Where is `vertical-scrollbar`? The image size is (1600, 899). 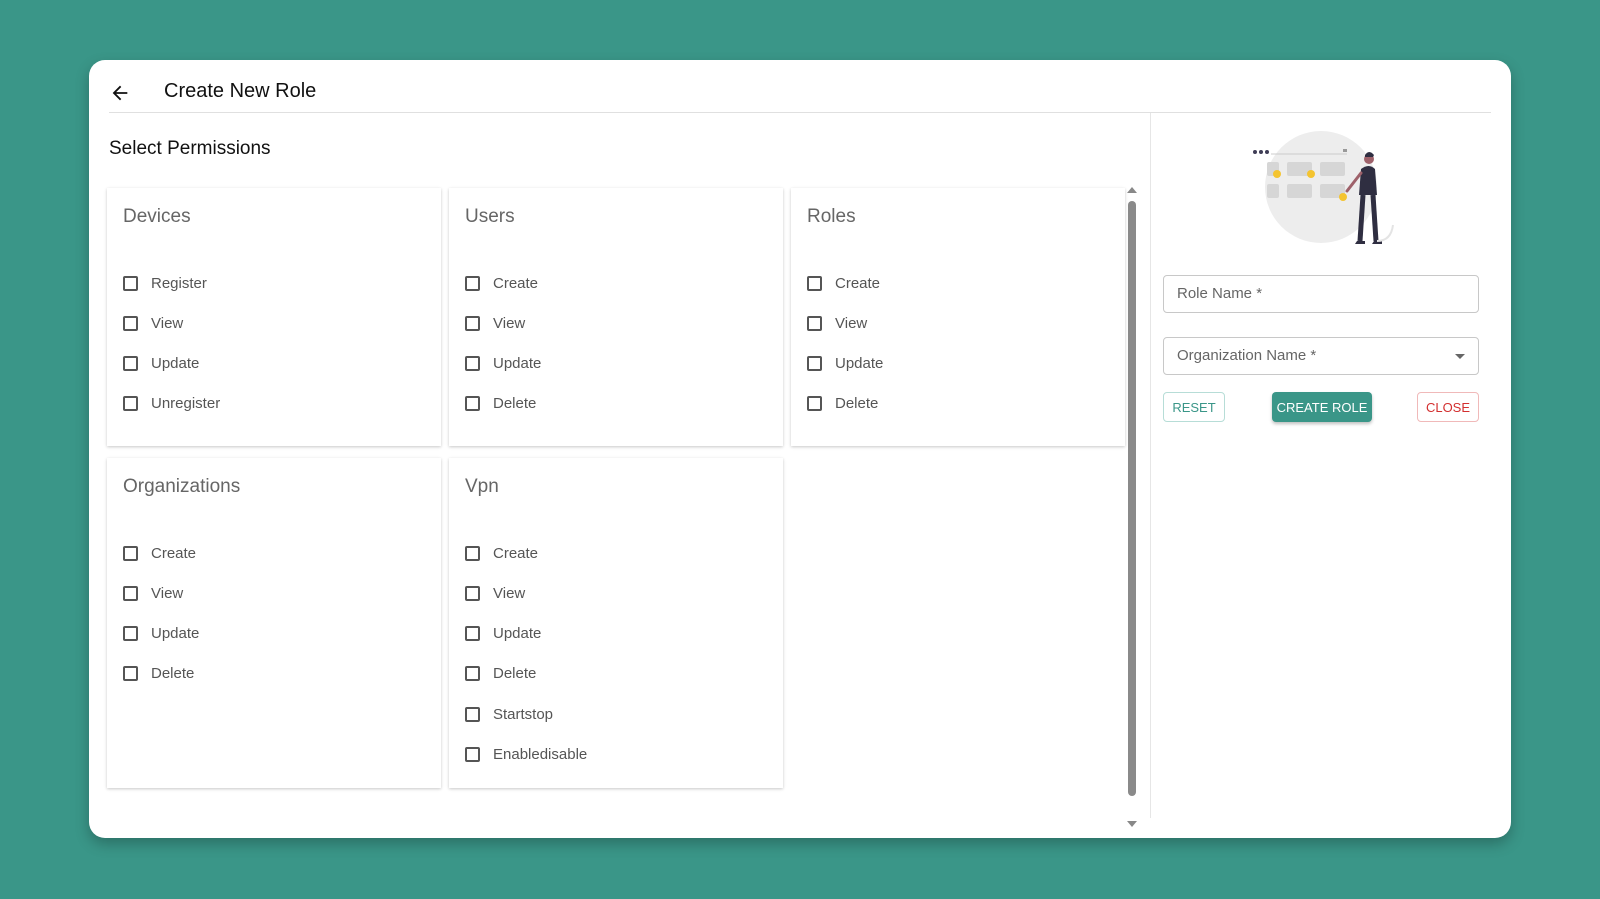 vertical-scrollbar is located at coordinates (1132, 507).